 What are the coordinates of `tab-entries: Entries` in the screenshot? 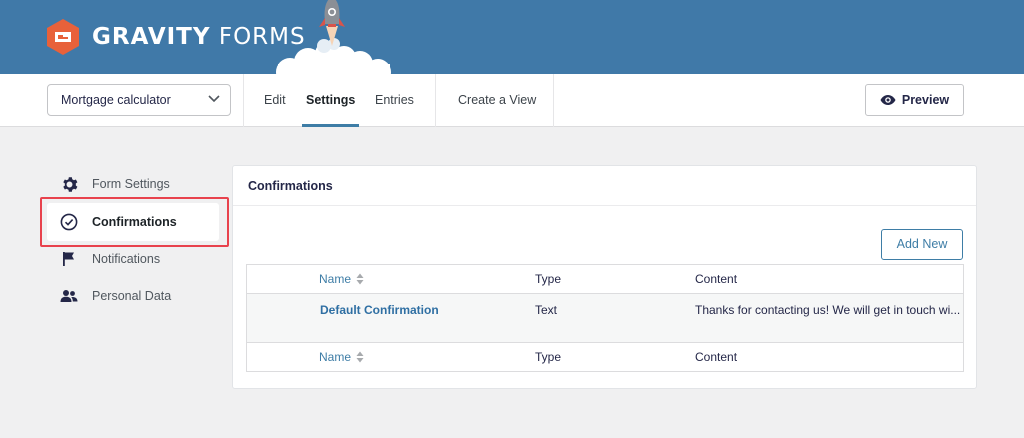 It's located at (394, 100).